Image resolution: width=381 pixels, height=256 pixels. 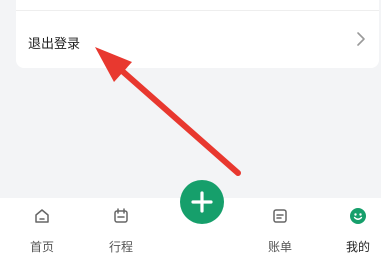 What do you see at coordinates (41, 247) in the screenshot?
I see `tab-home-label: 首页` at bounding box center [41, 247].